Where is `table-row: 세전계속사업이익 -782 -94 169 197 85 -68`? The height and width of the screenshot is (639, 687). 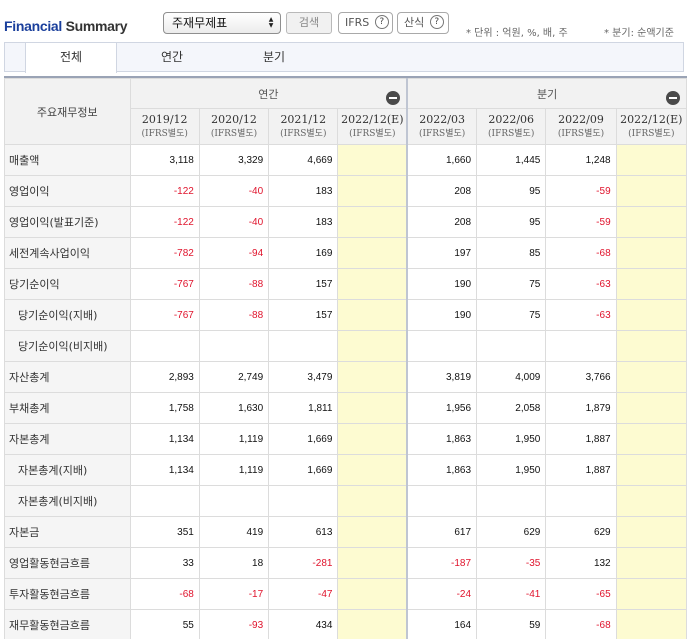
table-row: 세전계속사업이익 -782 -94 169 197 85 -68 is located at coordinates (345, 253).